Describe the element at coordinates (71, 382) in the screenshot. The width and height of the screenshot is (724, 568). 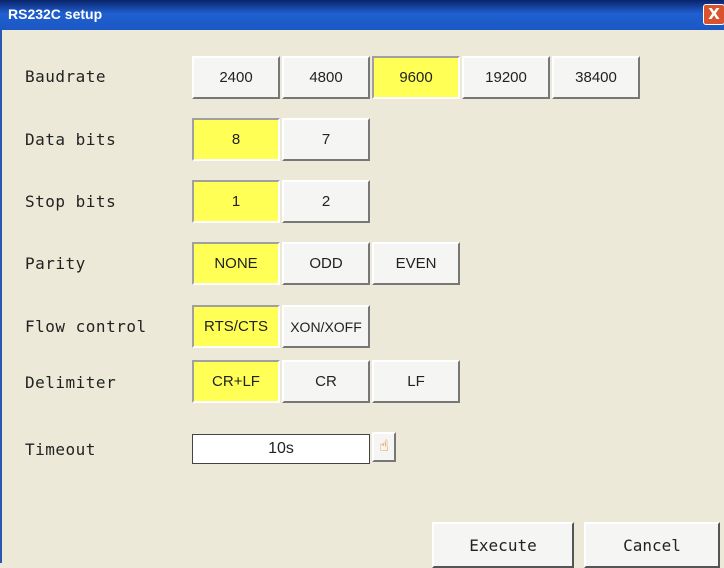
I see `delimiter-label: Delimiter` at that location.